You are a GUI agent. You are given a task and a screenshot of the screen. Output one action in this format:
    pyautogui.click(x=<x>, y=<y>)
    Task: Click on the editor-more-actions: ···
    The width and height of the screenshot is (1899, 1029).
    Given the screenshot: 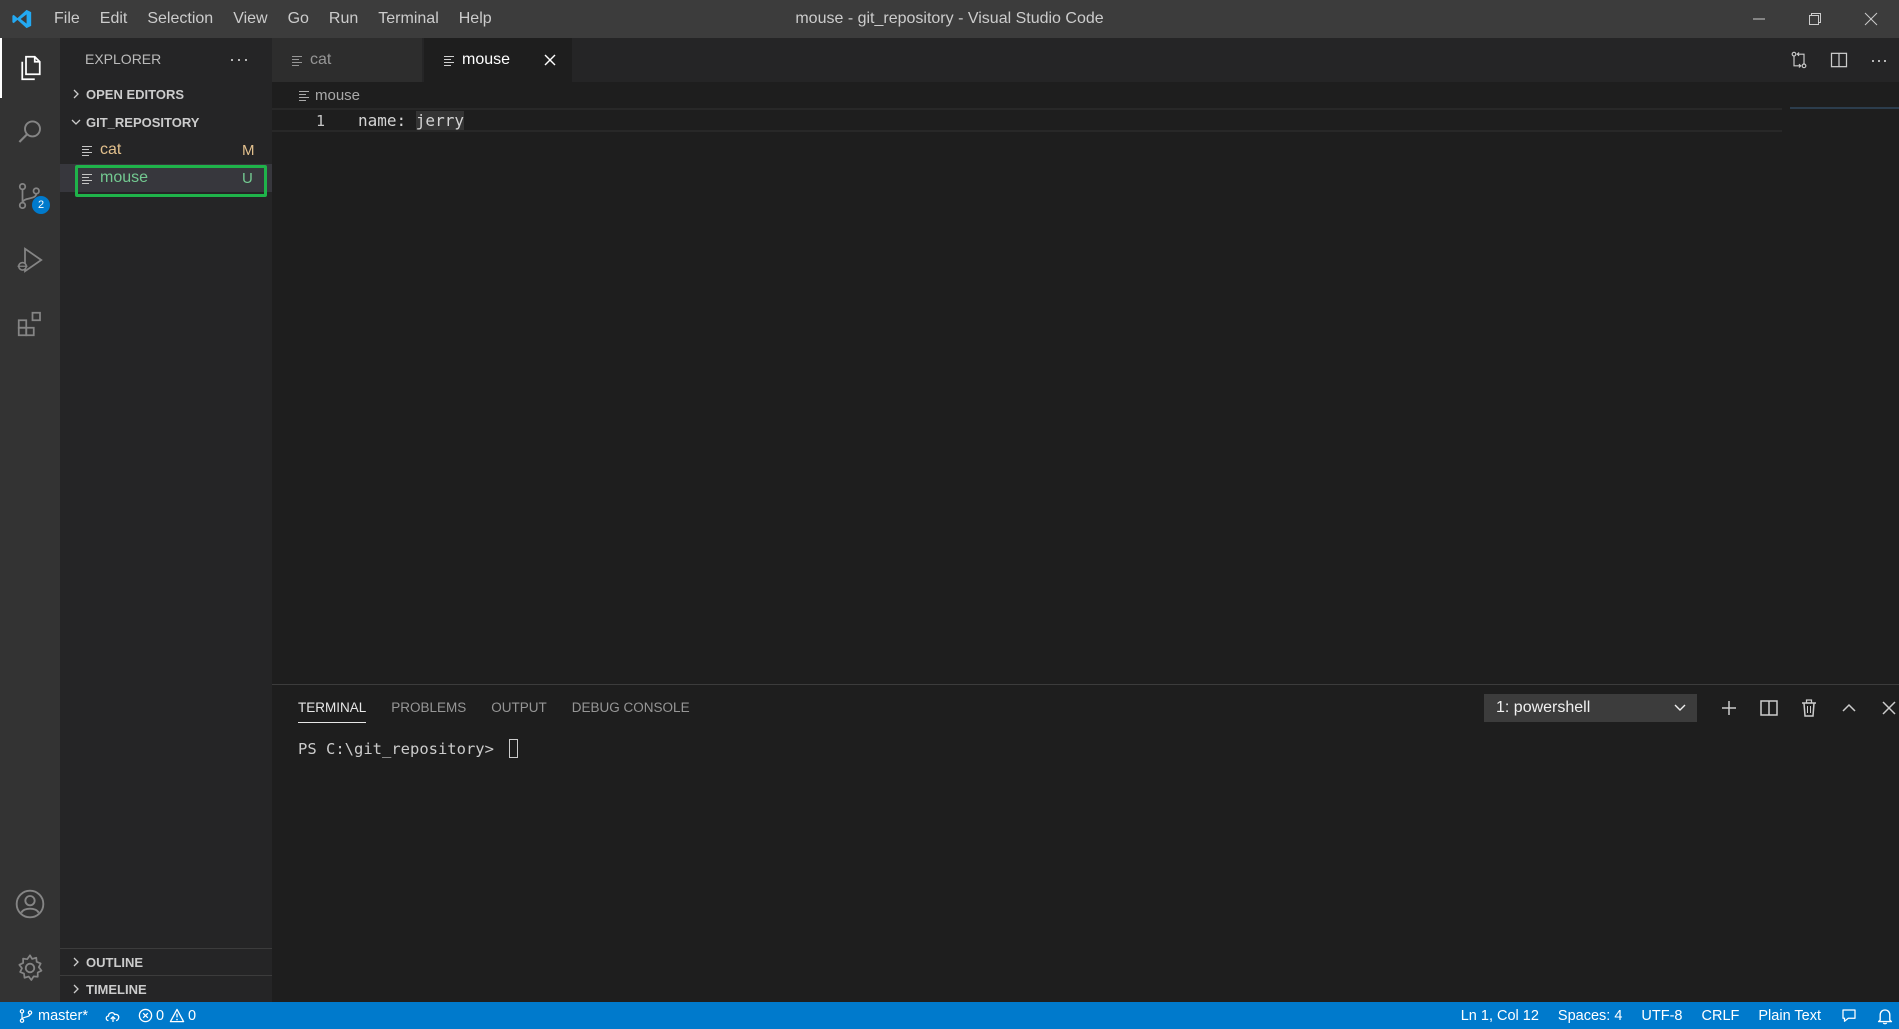 What is the action you would take?
    pyautogui.click(x=1879, y=60)
    